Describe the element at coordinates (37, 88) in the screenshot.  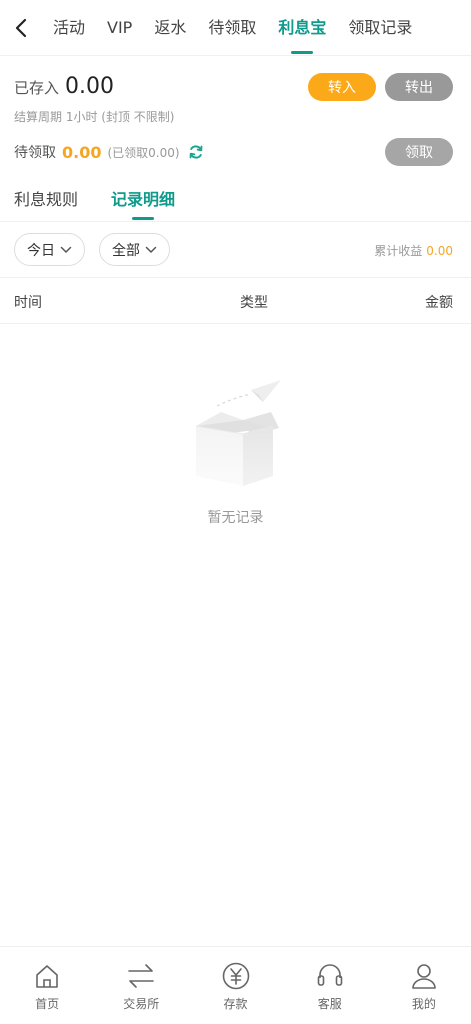
I see `deposited-label: 已存入` at that location.